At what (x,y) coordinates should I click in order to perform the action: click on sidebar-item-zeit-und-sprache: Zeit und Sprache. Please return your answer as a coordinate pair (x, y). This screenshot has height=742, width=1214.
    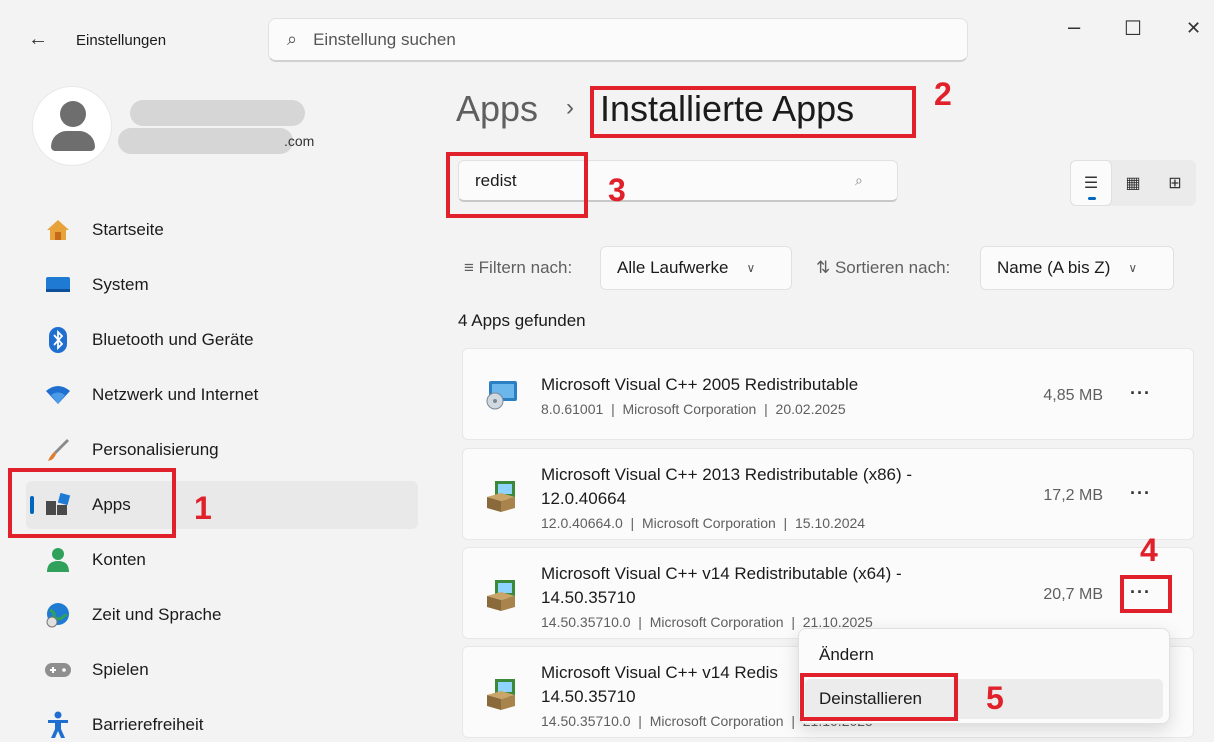
    Looking at the image, I should click on (222, 615).